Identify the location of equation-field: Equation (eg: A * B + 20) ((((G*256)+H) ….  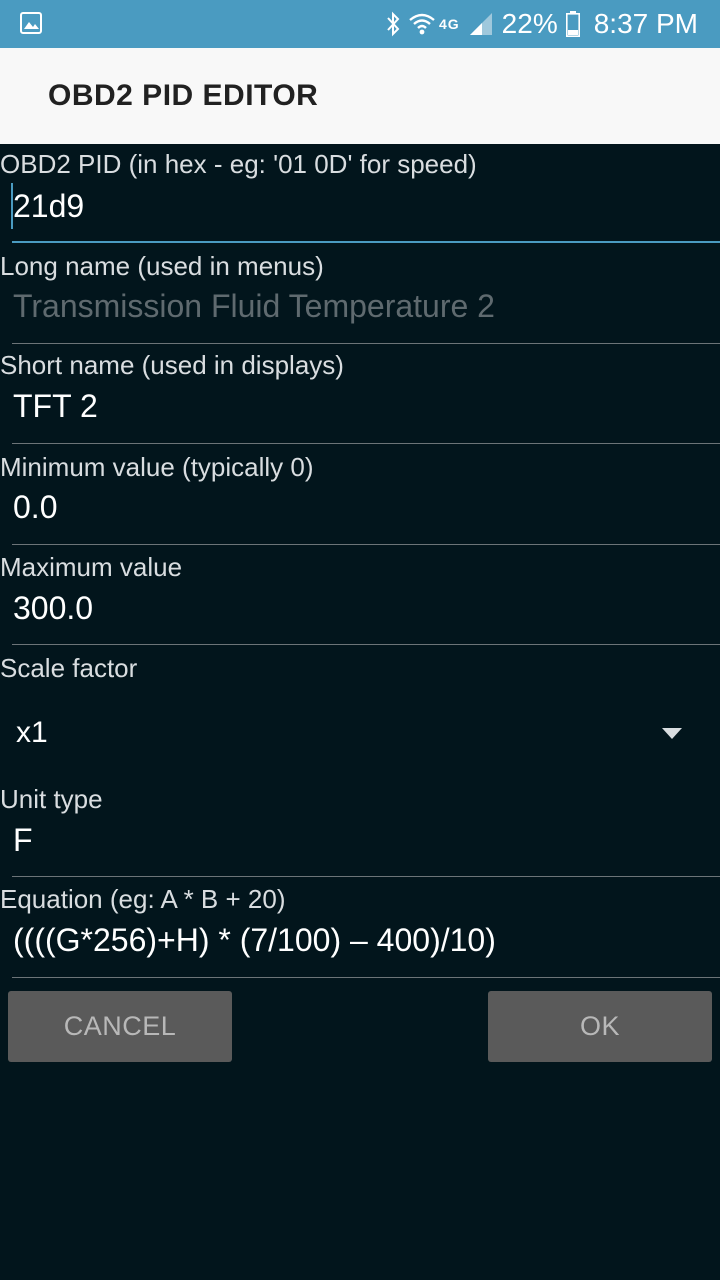
(360, 927).